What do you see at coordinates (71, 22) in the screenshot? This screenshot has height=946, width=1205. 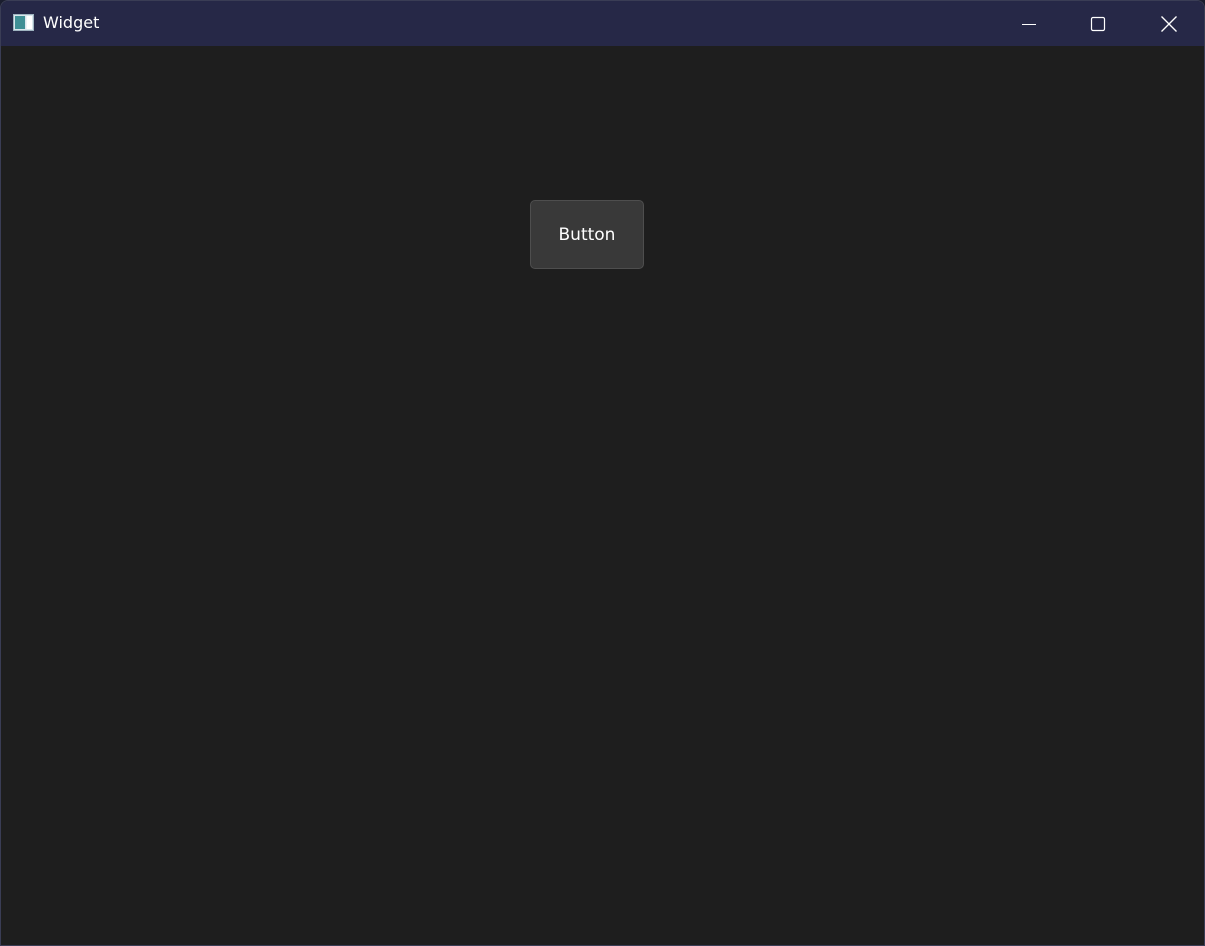 I see `window-title: Widget` at bounding box center [71, 22].